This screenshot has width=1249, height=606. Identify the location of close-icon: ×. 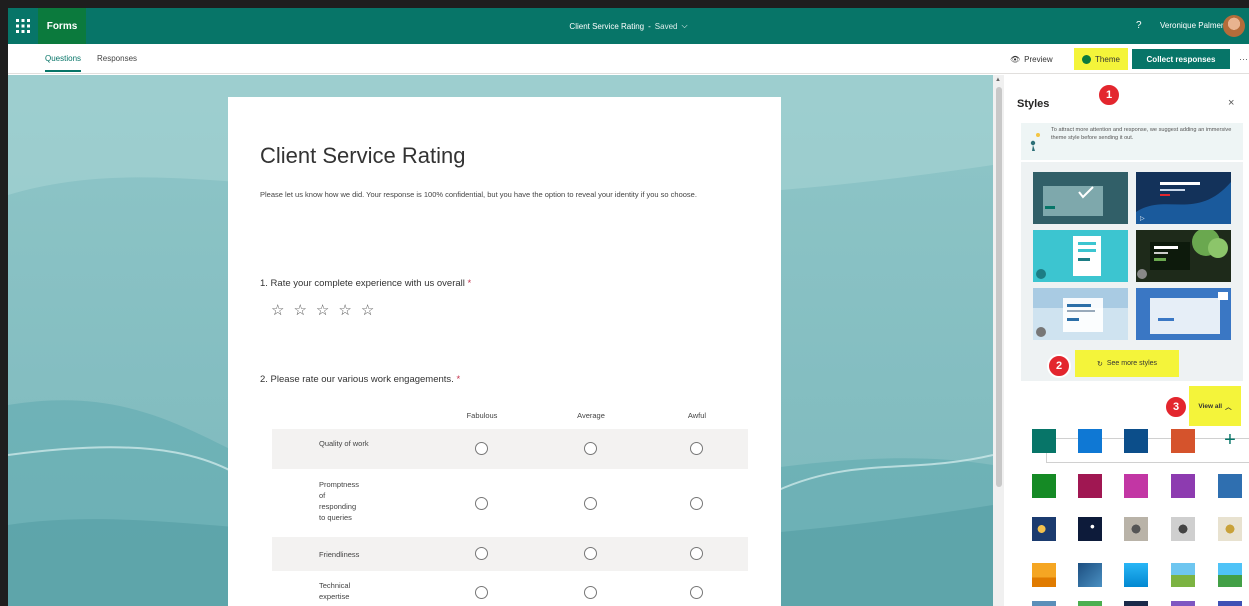
(1231, 103).